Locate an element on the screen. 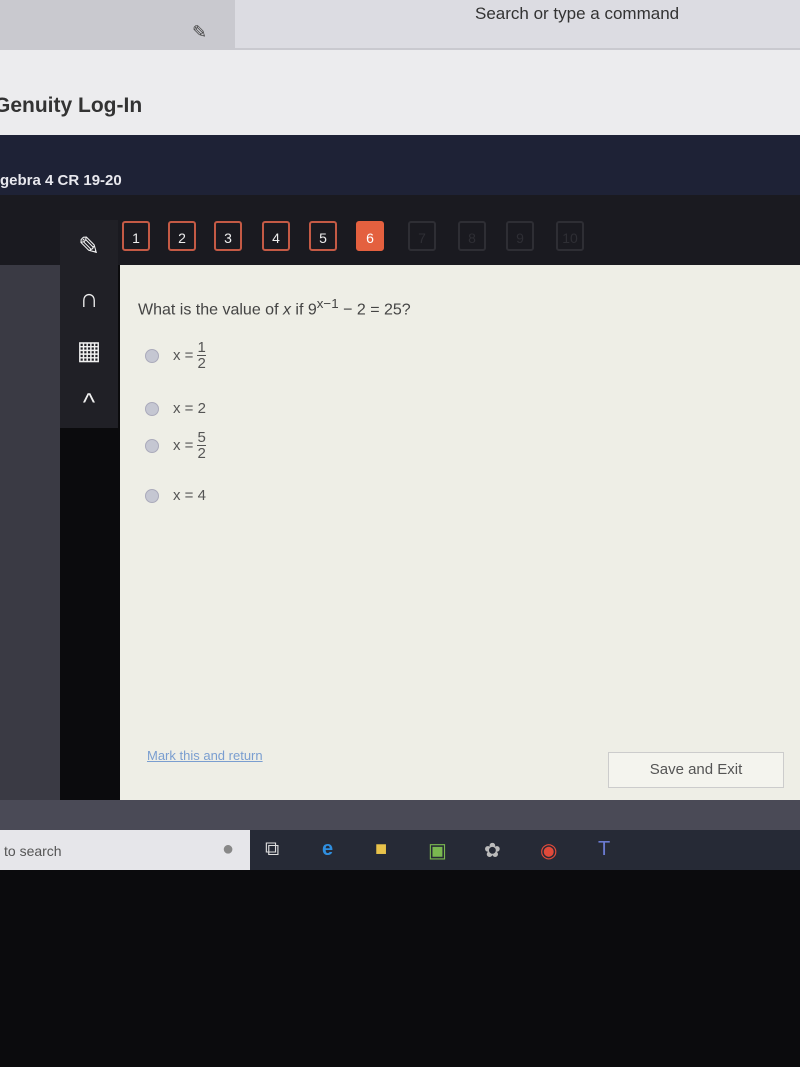 The height and width of the screenshot is (1067, 800). option-label: x = 4 is located at coordinates (189, 495).